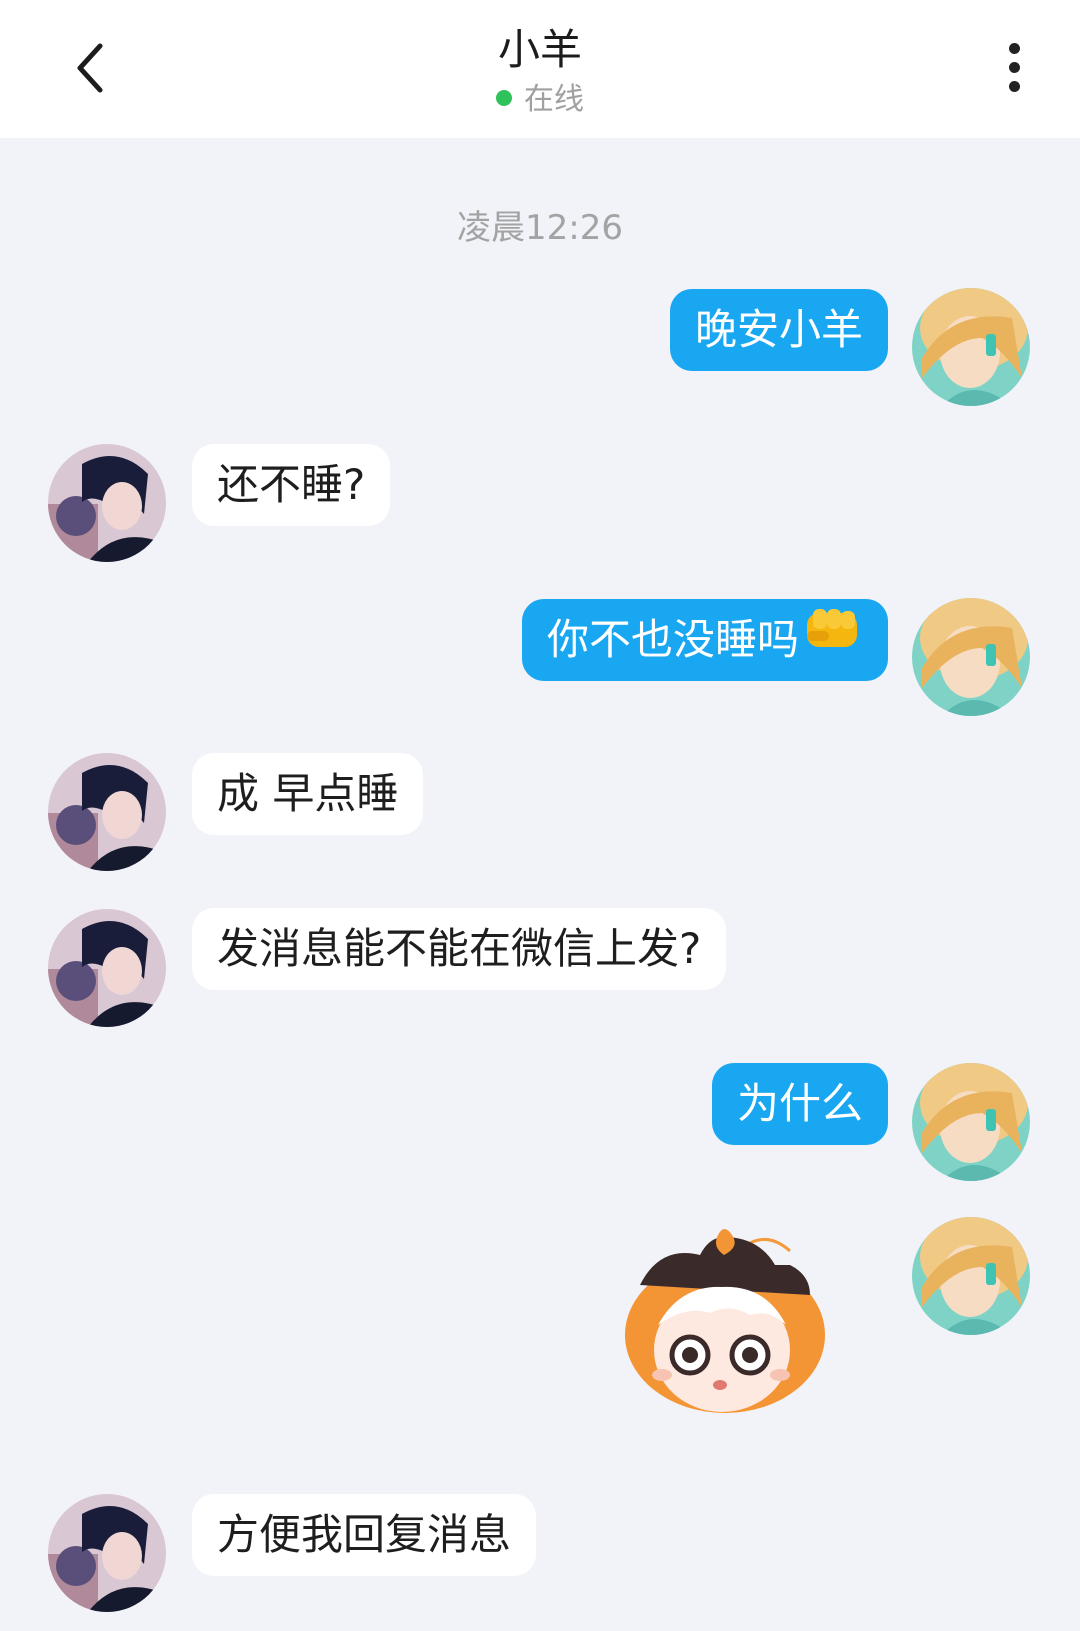  I want to click on incoming-message-bubble: 发消息能不能在微信上发?, so click(459, 949).